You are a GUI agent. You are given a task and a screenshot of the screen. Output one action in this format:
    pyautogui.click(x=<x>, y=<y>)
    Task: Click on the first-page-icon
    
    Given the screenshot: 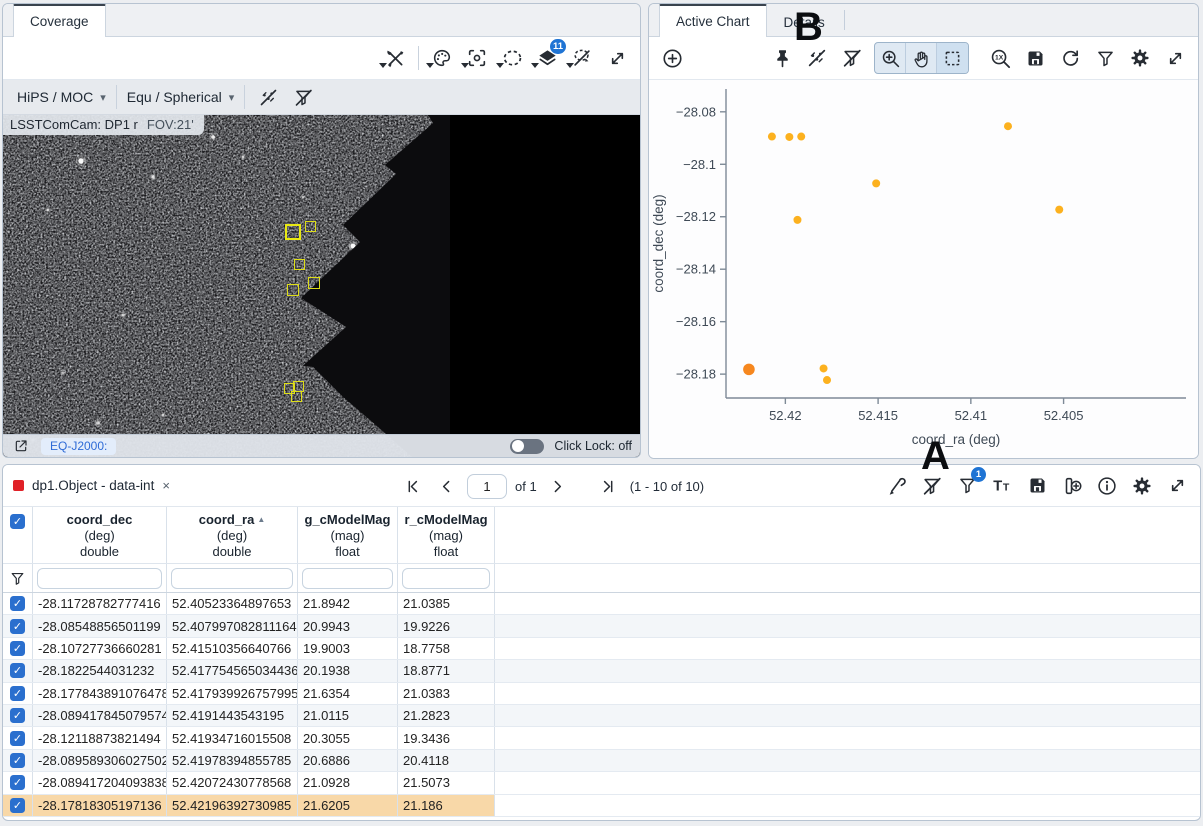 What is the action you would take?
    pyautogui.click(x=412, y=486)
    